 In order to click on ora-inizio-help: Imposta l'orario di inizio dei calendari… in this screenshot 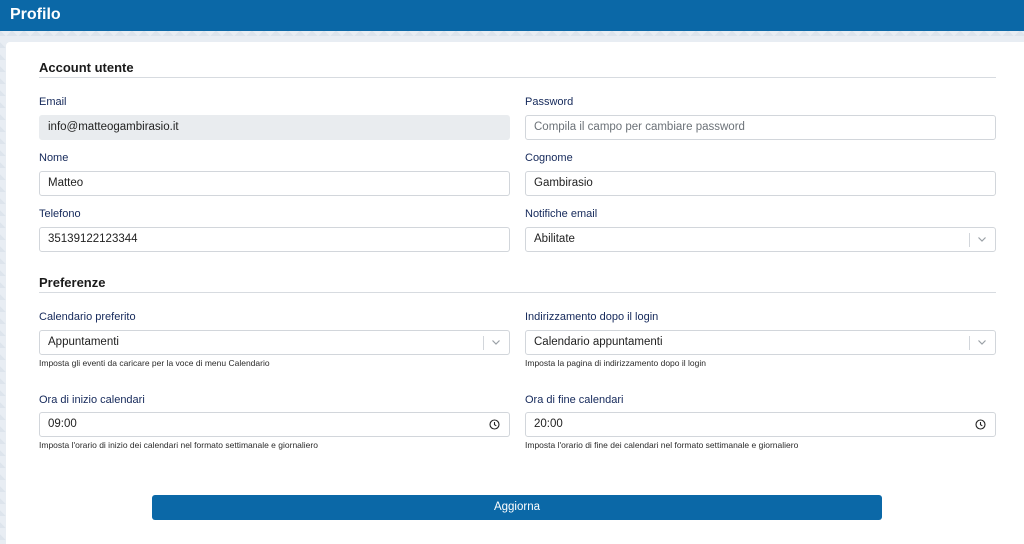, I will do `click(178, 445)`.